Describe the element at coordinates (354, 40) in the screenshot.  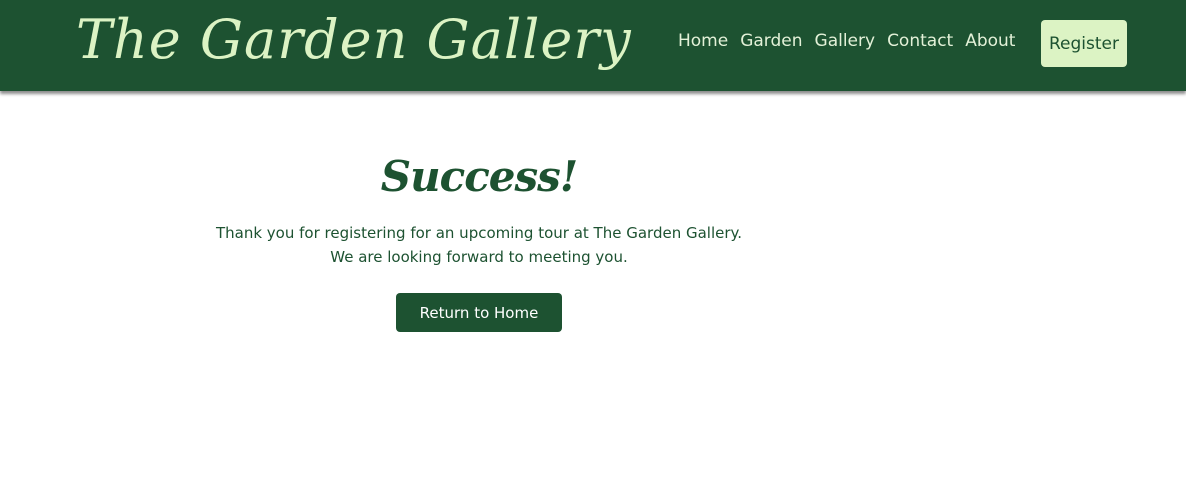
I see `brand-logo: The Garden Gallery` at that location.